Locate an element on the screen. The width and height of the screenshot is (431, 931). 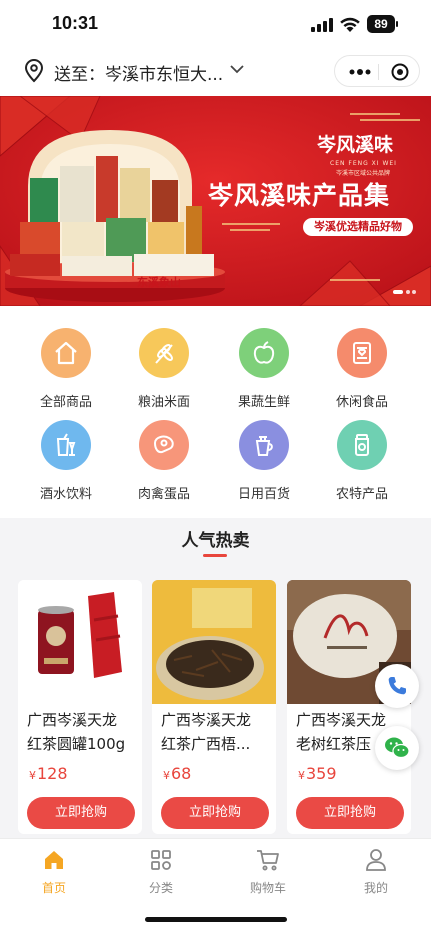
tab-label: 购物车 is located at coordinates (267, 888).